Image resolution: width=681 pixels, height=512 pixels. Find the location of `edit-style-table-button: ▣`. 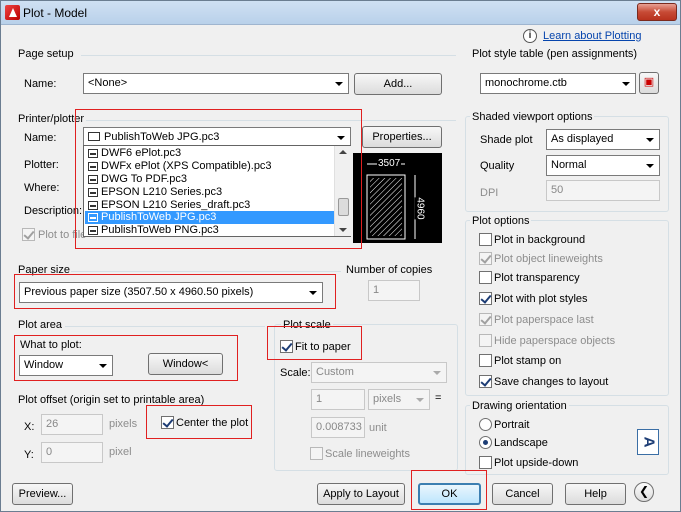

edit-style-table-button: ▣ is located at coordinates (649, 83).